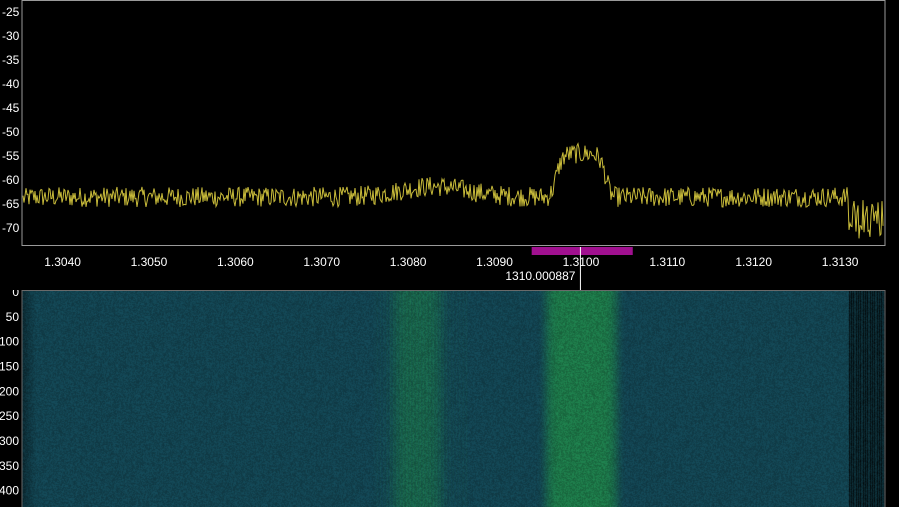 This screenshot has width=899, height=507. I want to click on spectrum-y-tick-label: -35, so click(11, 60).